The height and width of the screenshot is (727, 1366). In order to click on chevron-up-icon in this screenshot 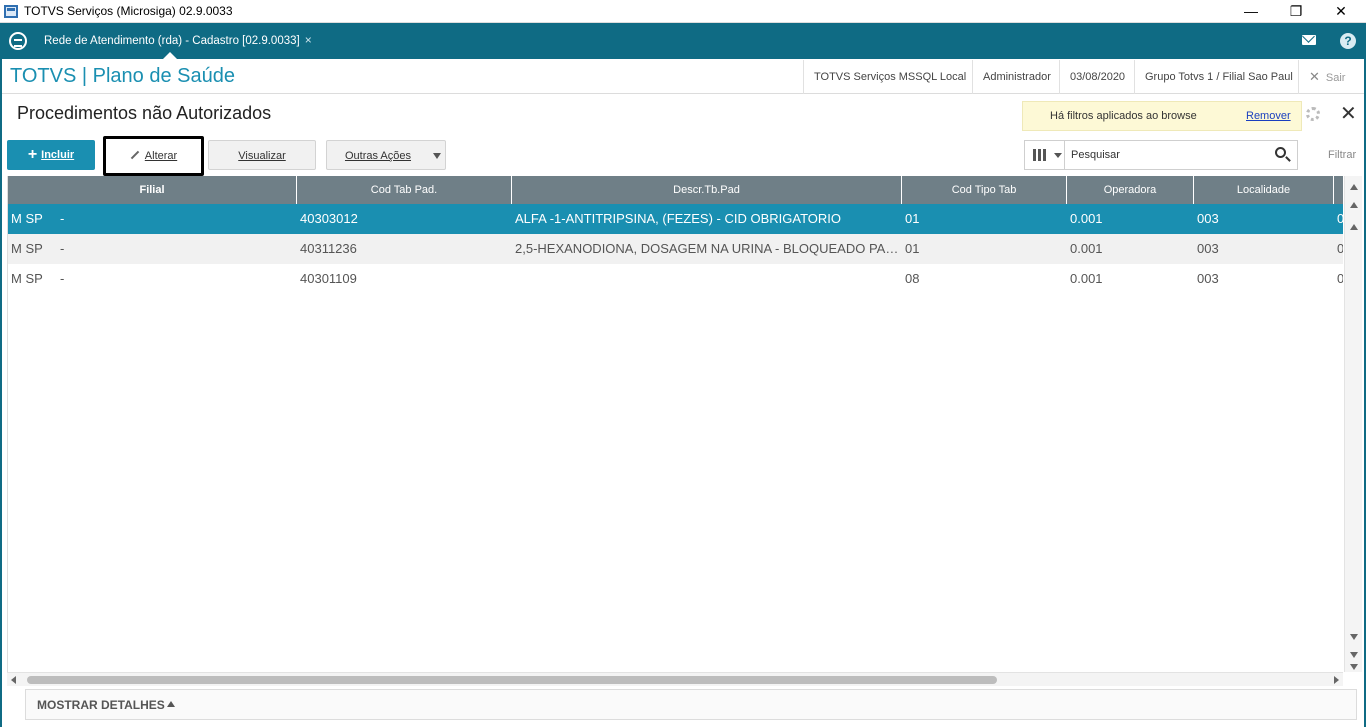, I will do `click(171, 704)`.